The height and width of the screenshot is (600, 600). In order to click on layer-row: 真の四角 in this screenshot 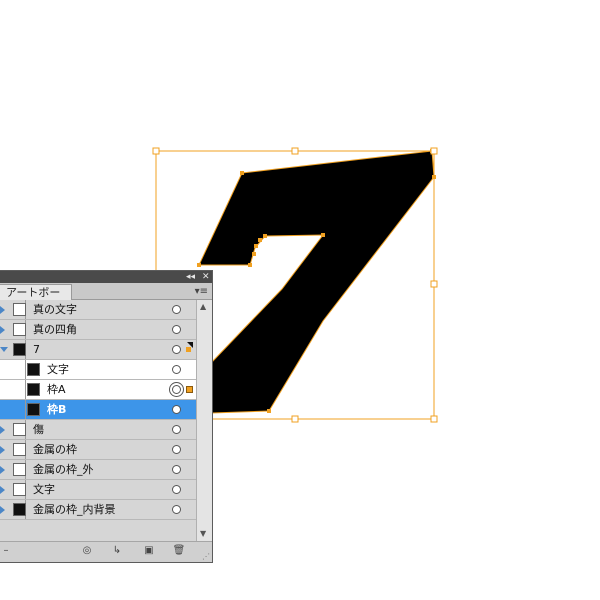, I will do `click(98, 330)`.